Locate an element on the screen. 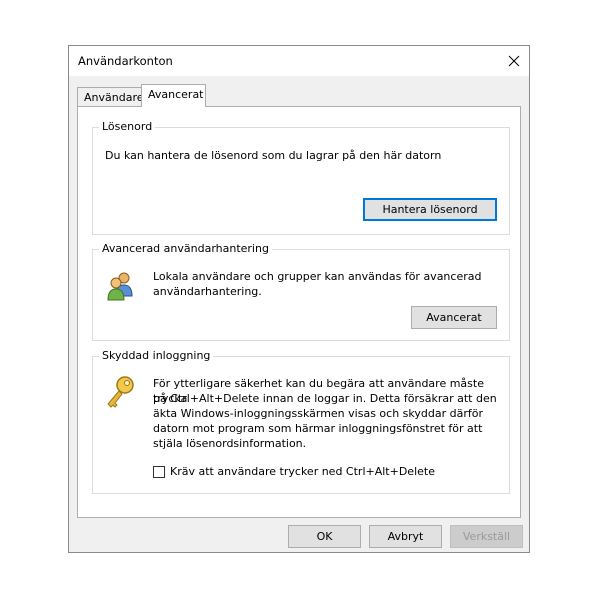 The width and height of the screenshot is (600, 600). close-button is located at coordinates (514, 61).